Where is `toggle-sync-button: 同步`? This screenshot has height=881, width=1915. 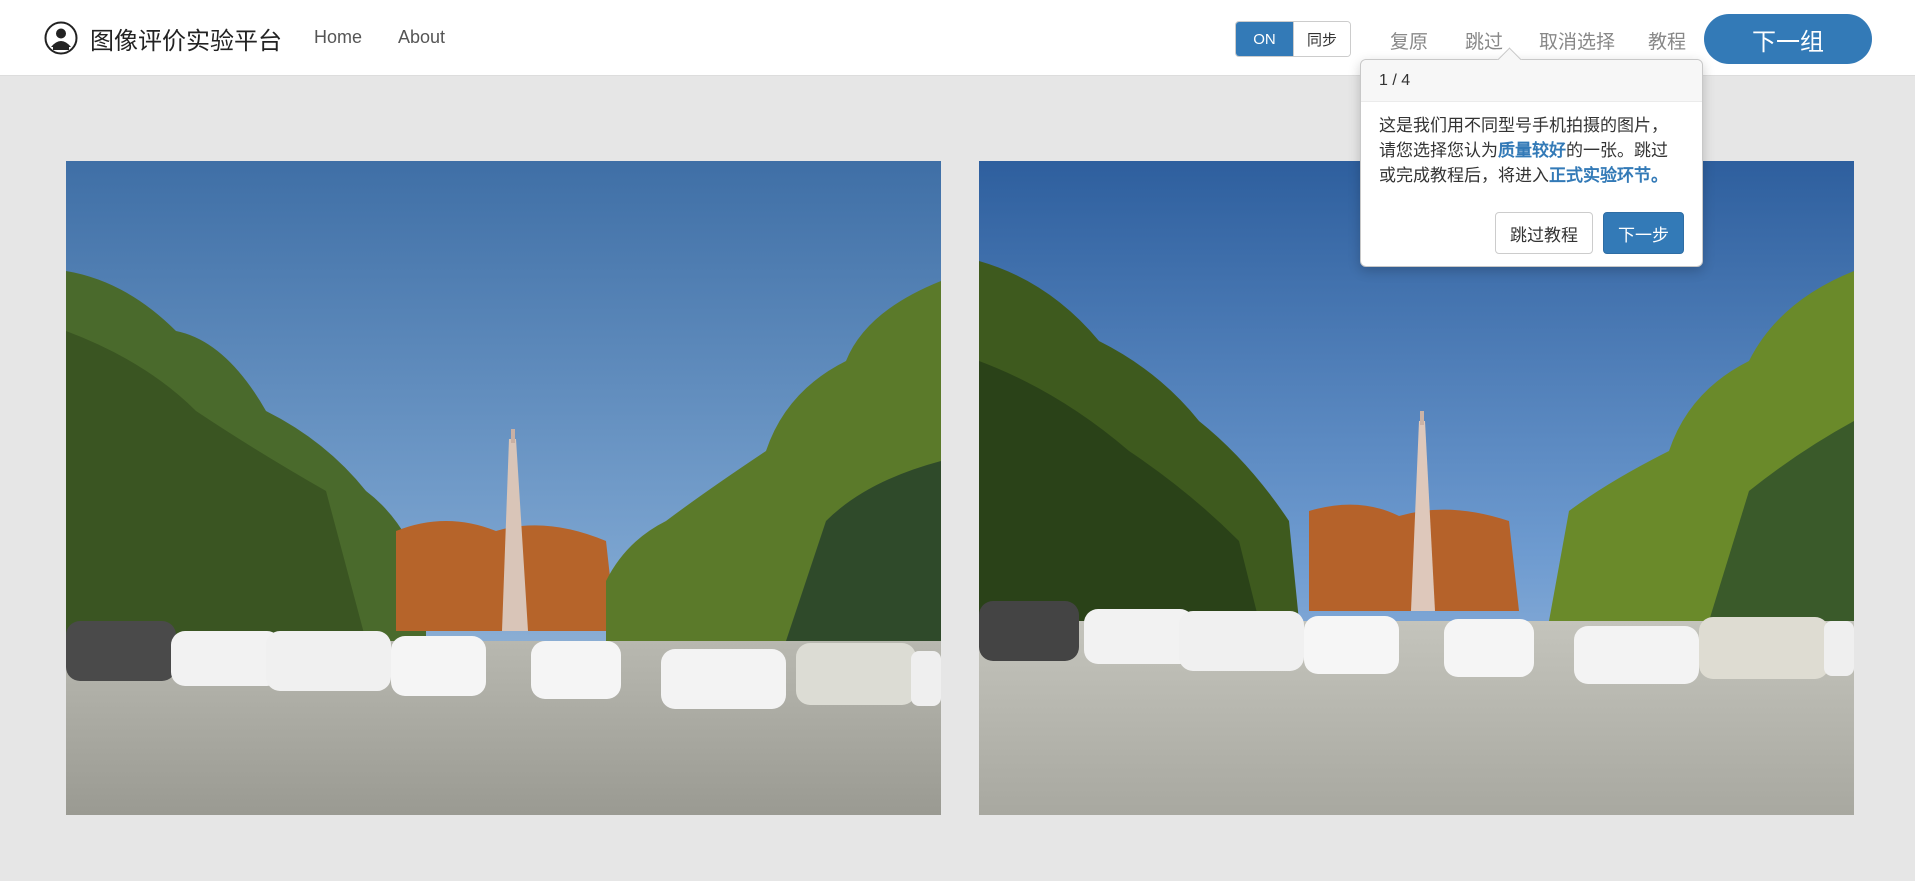
toggle-sync-button: 同步 is located at coordinates (1321, 39).